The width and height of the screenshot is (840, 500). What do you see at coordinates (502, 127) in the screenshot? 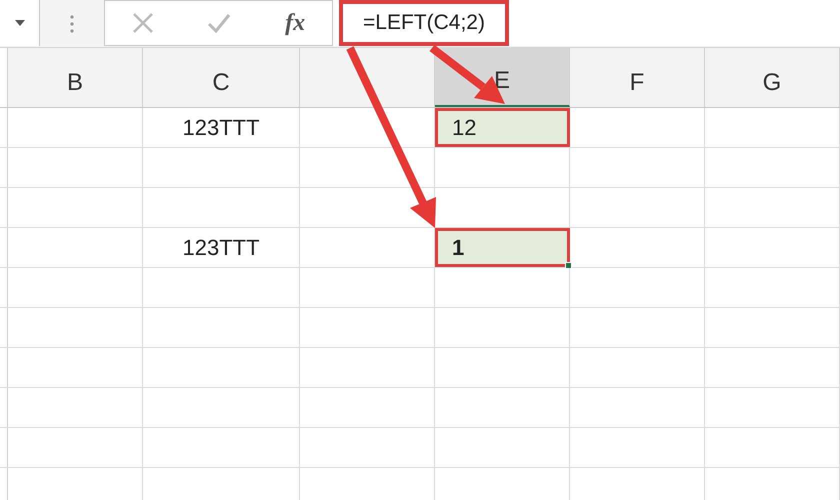
I see `table-cell: 12` at bounding box center [502, 127].